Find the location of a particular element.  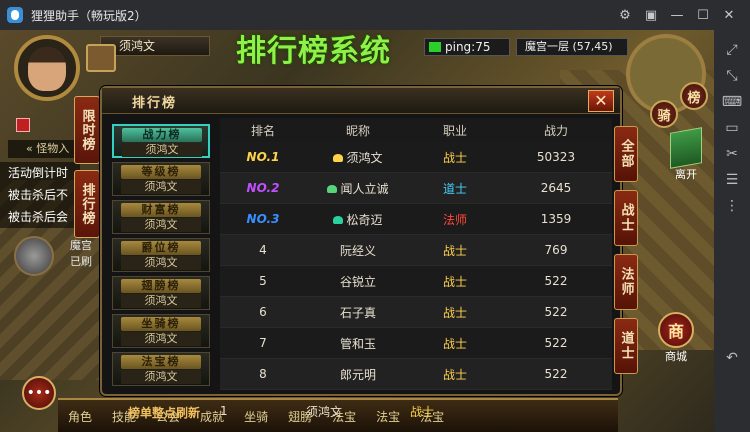

table-row: NO.2 闻人立诚 道士 2645 is located at coordinates (416, 188).